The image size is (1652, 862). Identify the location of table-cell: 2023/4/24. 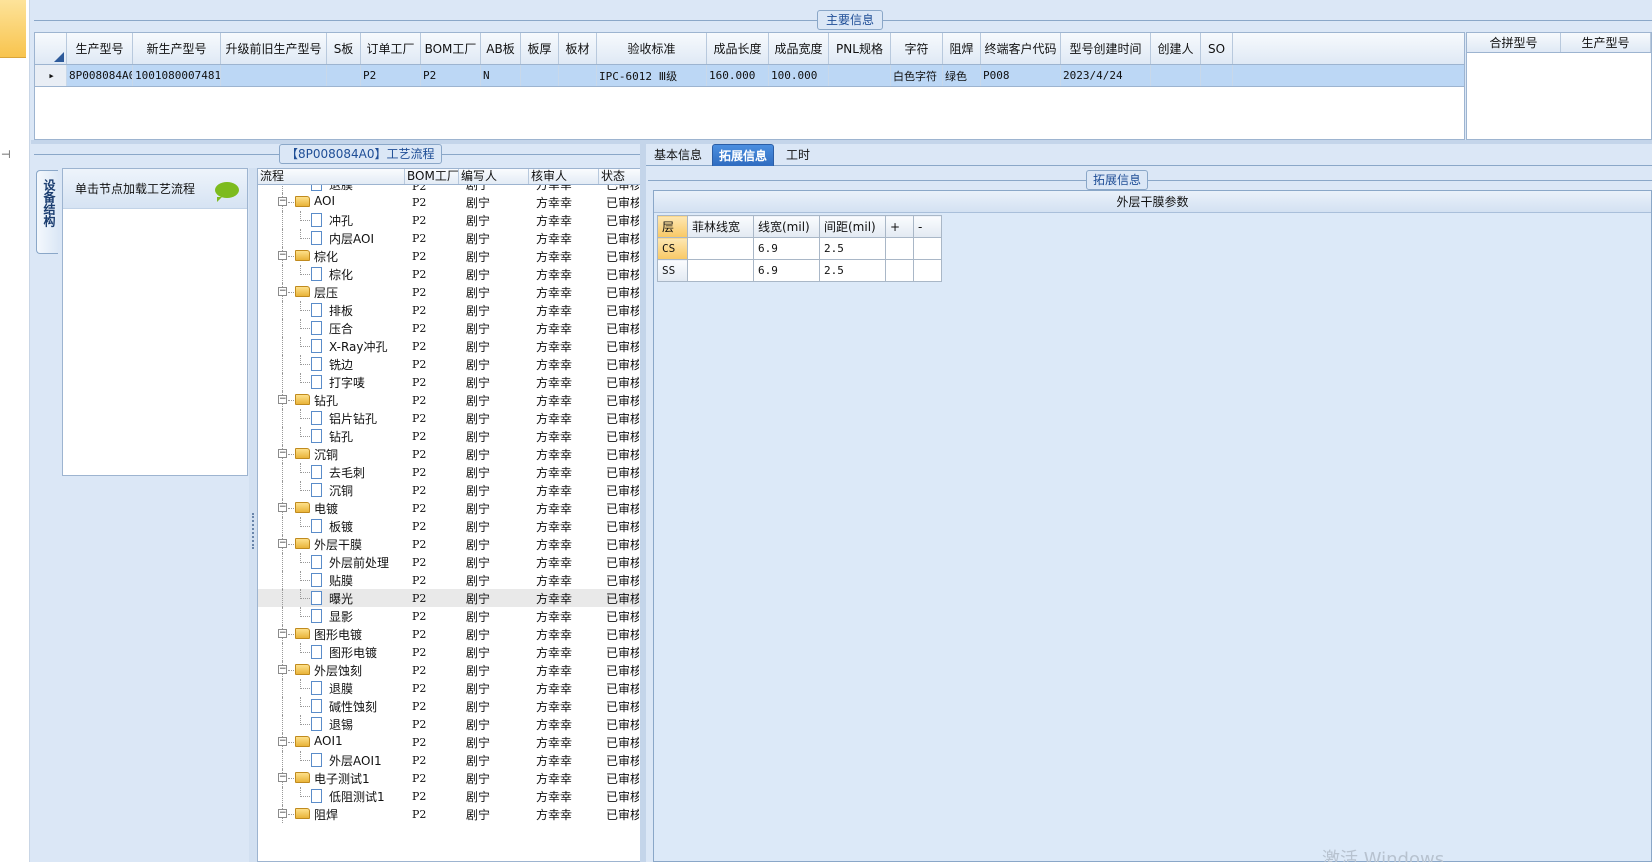
(1106, 75).